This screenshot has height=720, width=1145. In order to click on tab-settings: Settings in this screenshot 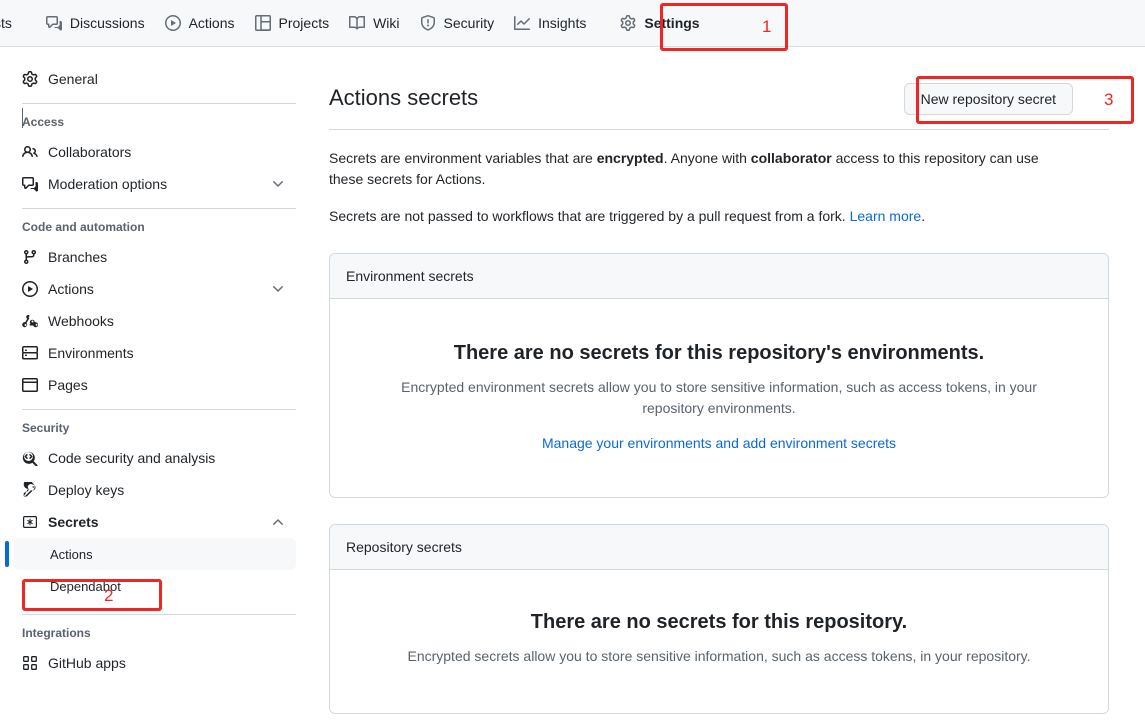, I will do `click(659, 23)`.